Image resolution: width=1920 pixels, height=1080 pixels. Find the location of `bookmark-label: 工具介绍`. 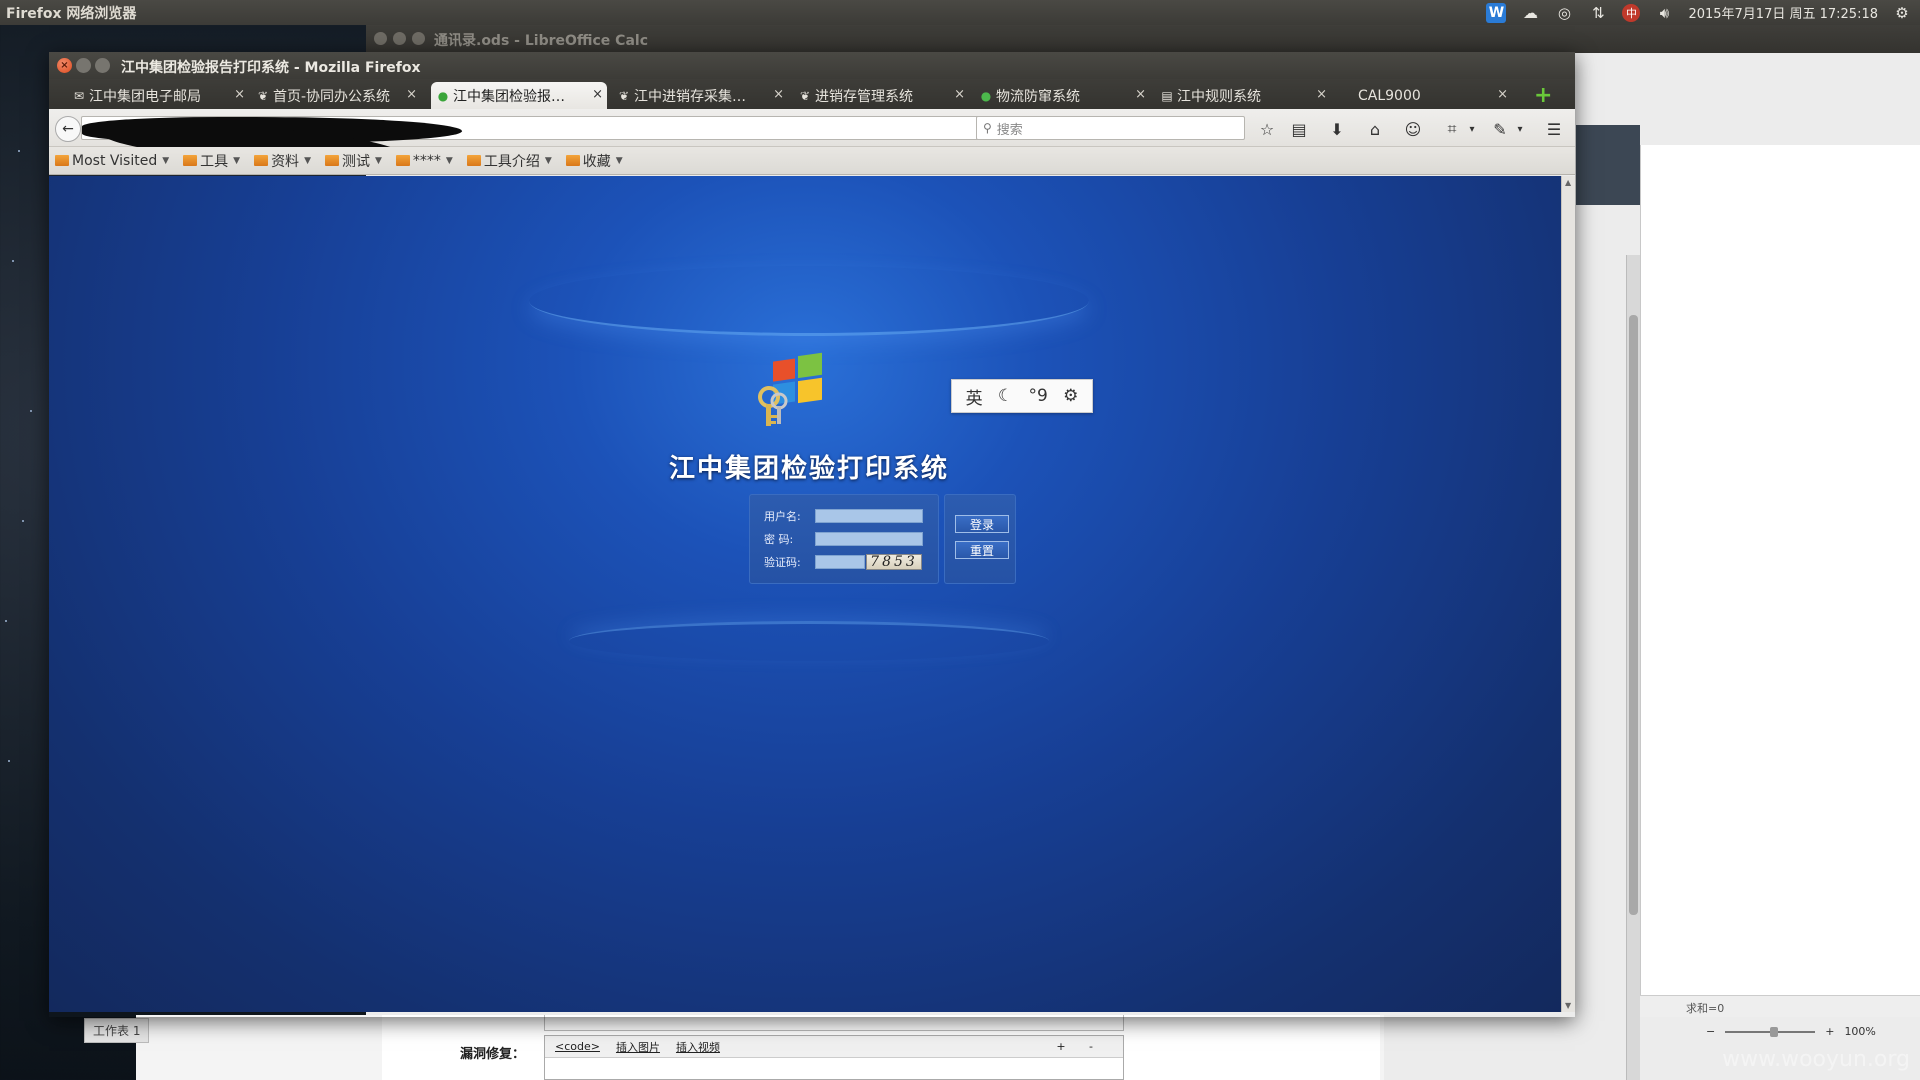

bookmark-label: 工具介绍 is located at coordinates (511, 161).